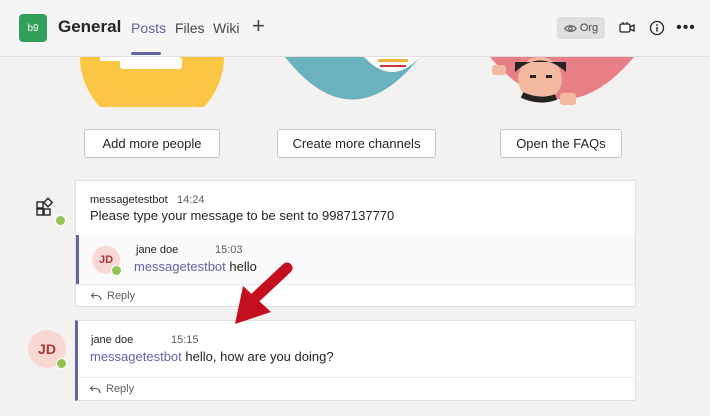  I want to click on team-avatar: b9, so click(33, 28).